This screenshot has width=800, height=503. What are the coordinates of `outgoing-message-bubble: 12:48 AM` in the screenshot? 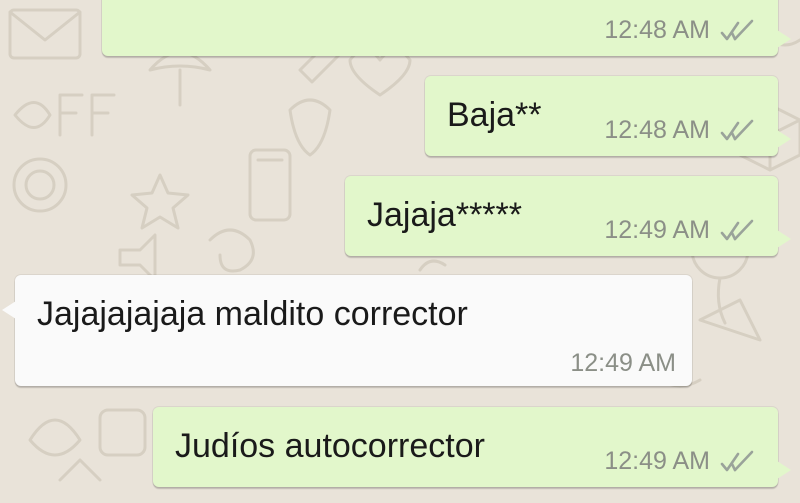 It's located at (446, 28).